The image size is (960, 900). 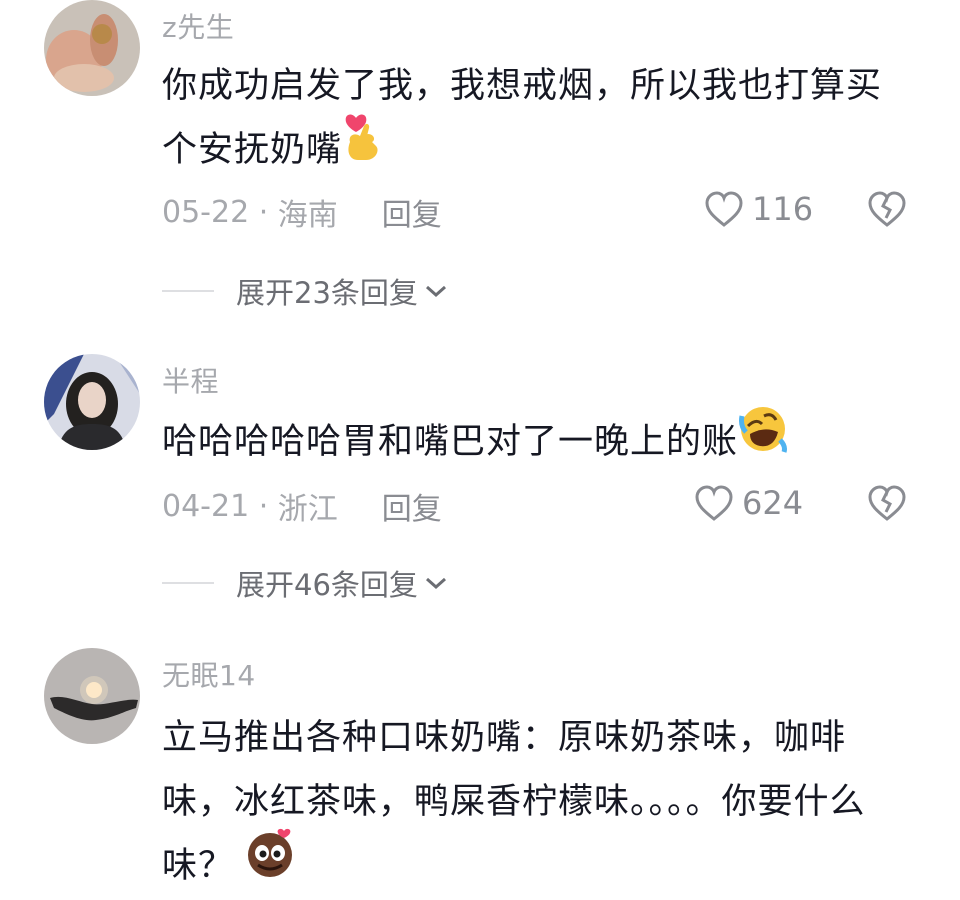 I want to click on comment-date: 04-21, so click(x=206, y=506).